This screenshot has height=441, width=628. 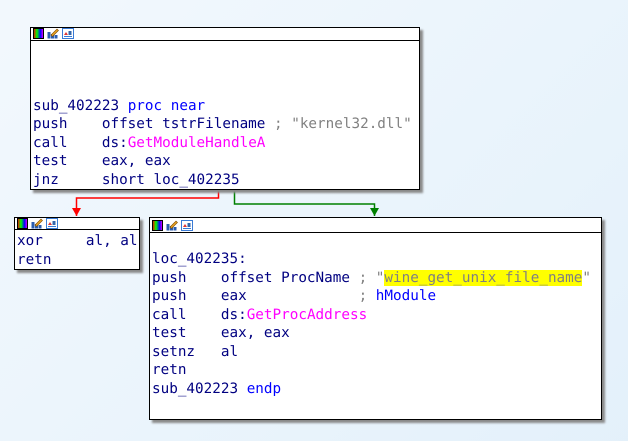 What do you see at coordinates (77, 241) in the screenshot?
I see `code-line: xor al, al` at bounding box center [77, 241].